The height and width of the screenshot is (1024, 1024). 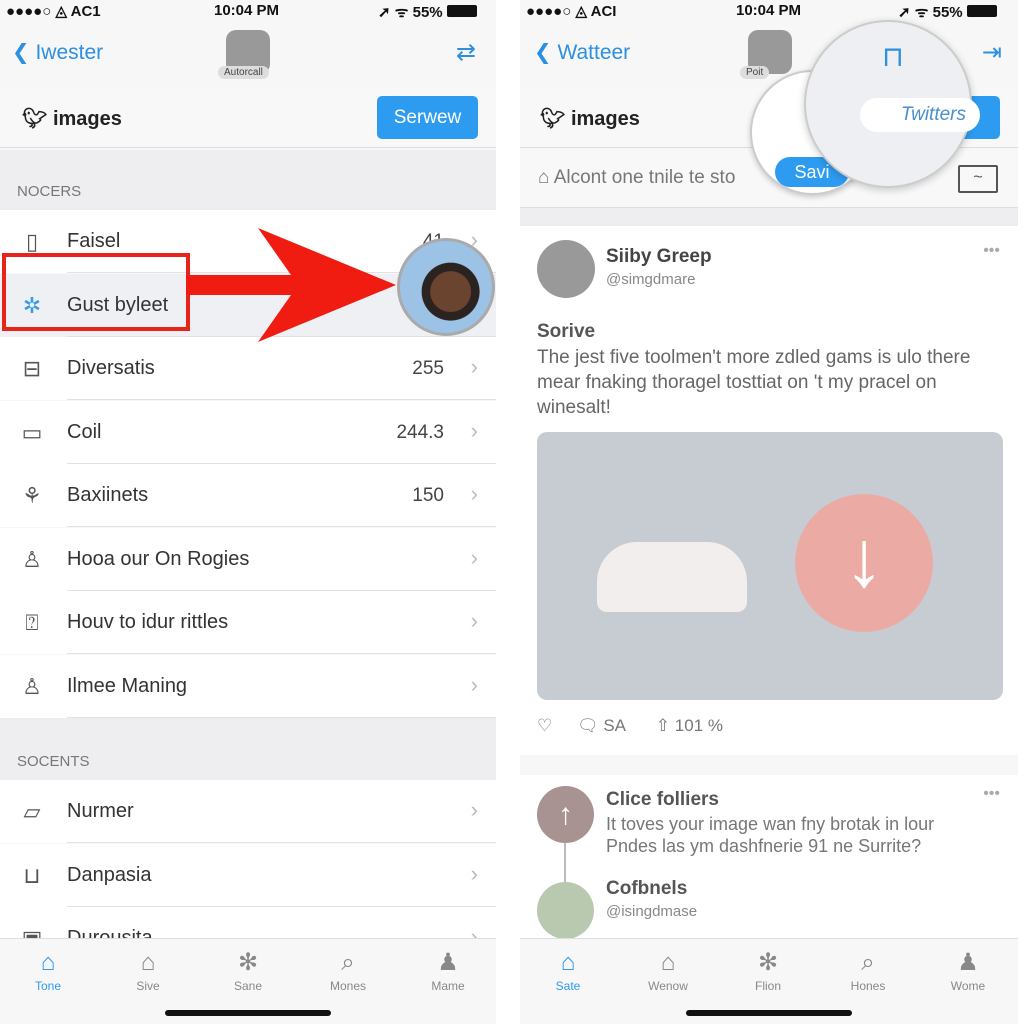 What do you see at coordinates (100, 811) in the screenshot?
I see `list-item-label: Nurmer` at bounding box center [100, 811].